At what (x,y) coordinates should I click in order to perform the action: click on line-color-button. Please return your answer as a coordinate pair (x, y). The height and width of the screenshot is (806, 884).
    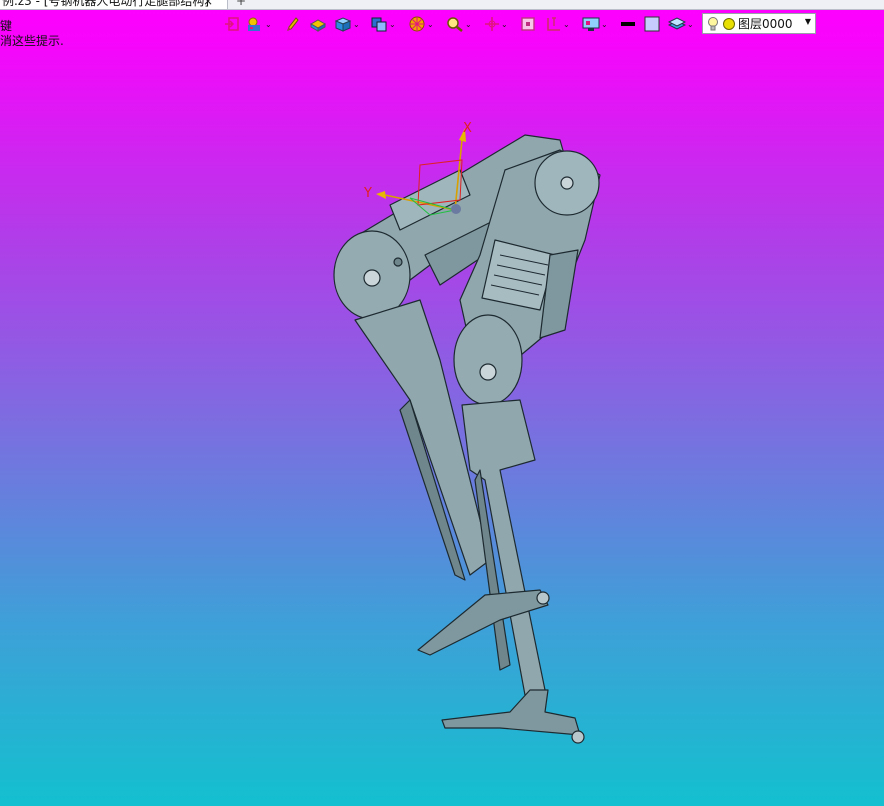
    Looking at the image, I should click on (628, 24).